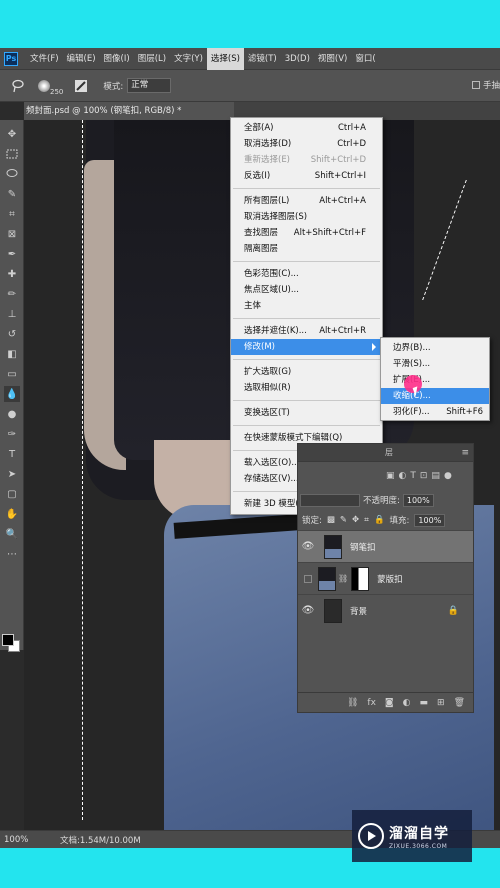 The width and height of the screenshot is (500, 888). I want to click on menu-item-select-all: 全部(A) Ctrl+A, so click(306, 128).